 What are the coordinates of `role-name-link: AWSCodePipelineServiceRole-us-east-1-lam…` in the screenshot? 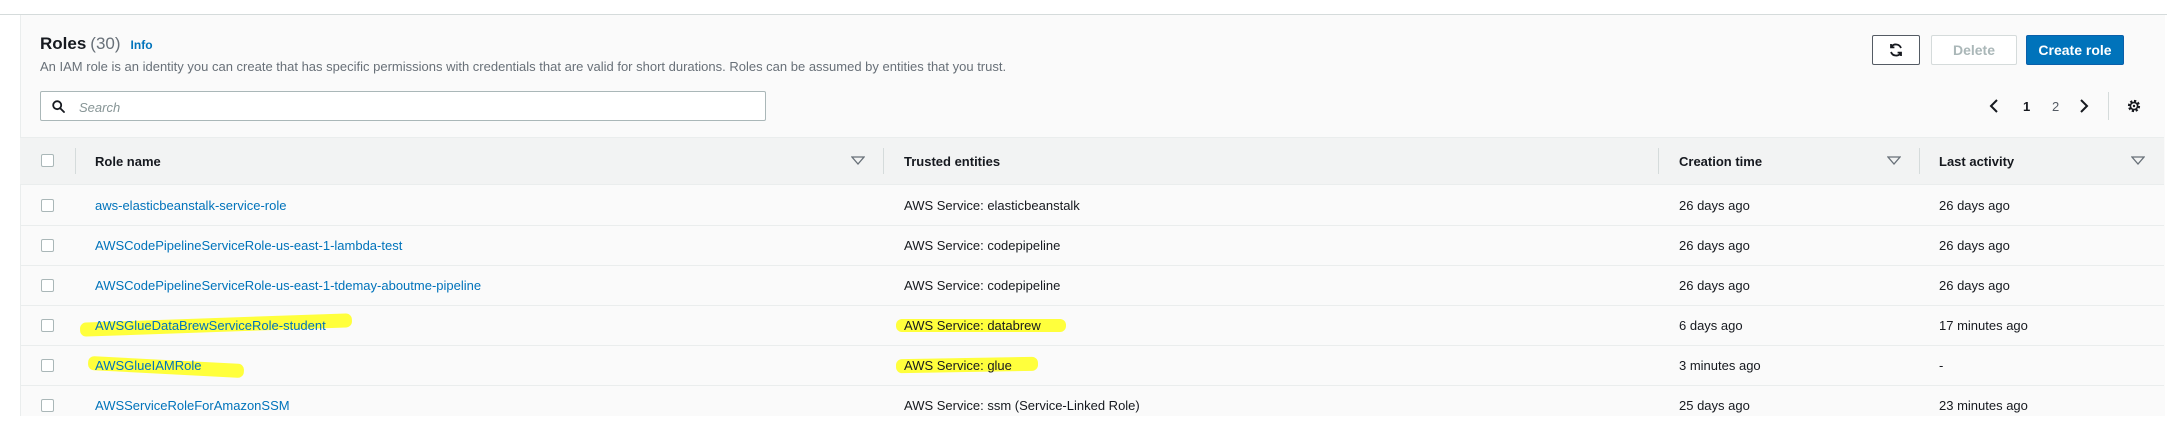 It's located at (248, 245).